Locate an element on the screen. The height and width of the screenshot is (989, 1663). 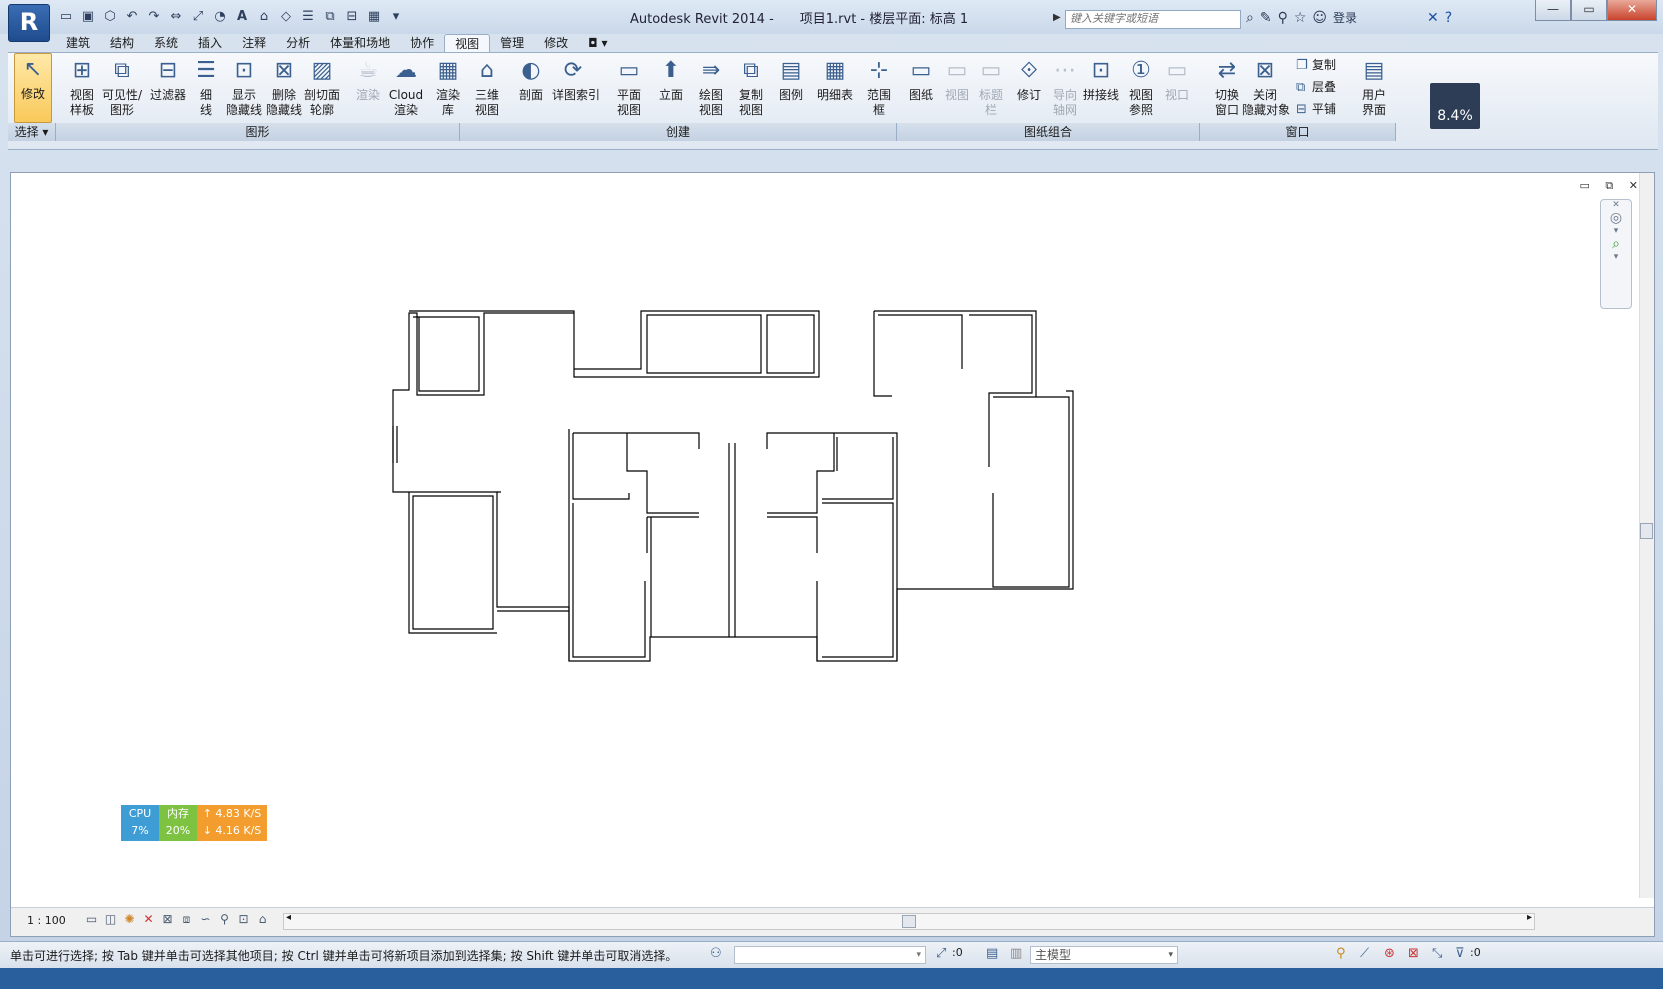
drafting-view-button: ⇛ 绘图 视图 is located at coordinates (711, 86).